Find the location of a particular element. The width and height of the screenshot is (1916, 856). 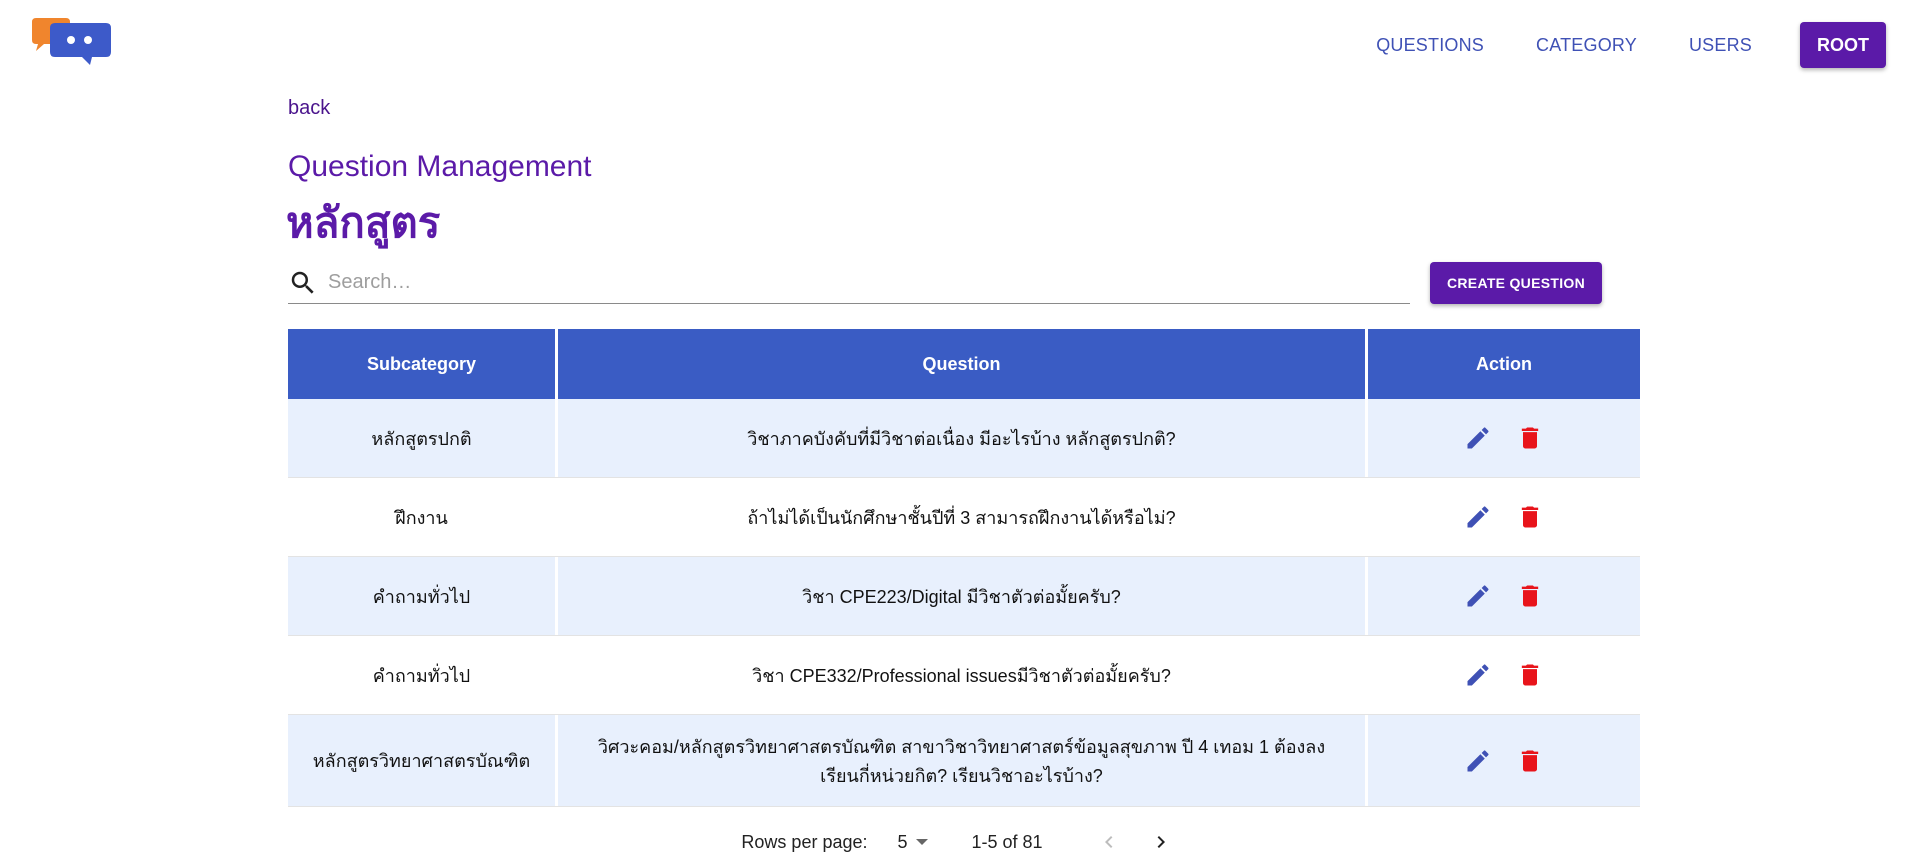

create-question-button: CREATE QUESTION is located at coordinates (1516, 283).